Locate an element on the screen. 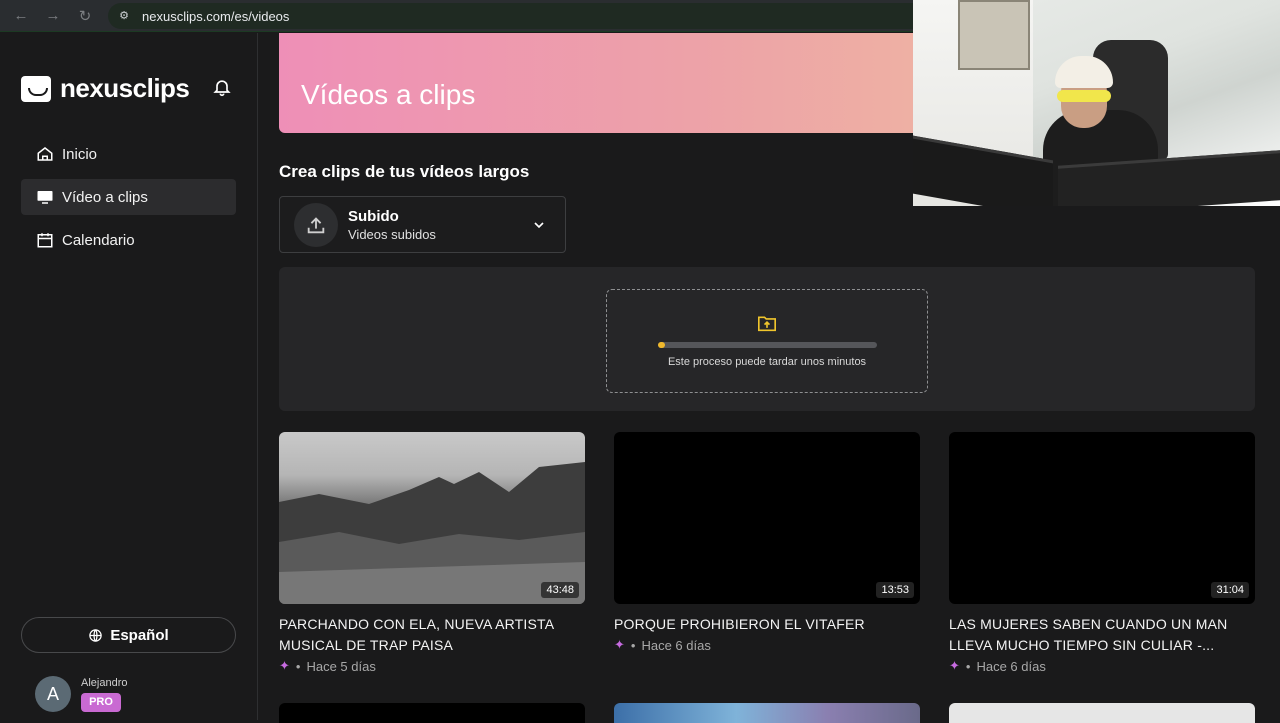 This screenshot has height=723, width=1280. source-selector-title: Subido is located at coordinates (373, 216).